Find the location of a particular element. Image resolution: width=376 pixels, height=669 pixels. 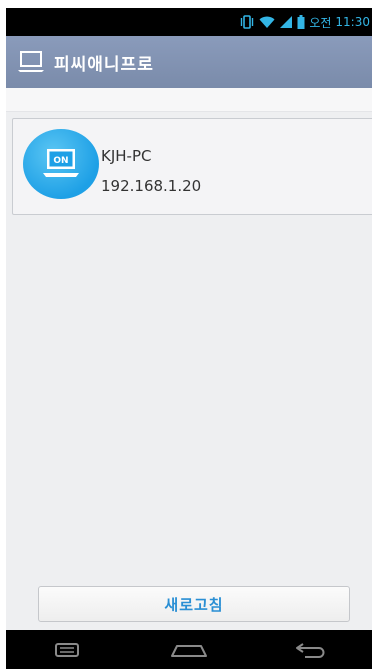

app-title: 피씨애니프로 is located at coordinates (104, 64).